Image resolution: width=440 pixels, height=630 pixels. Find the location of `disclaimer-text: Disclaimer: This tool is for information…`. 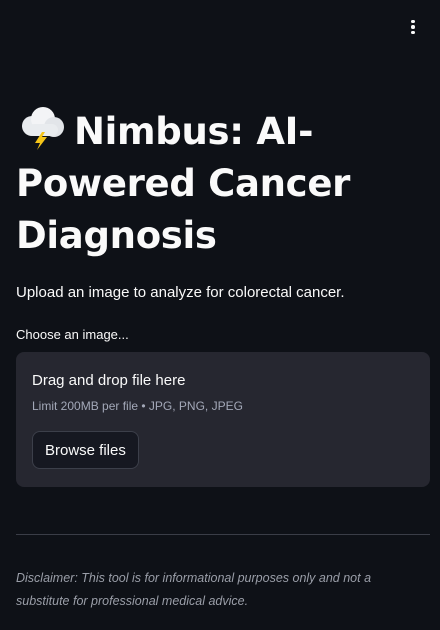

disclaimer-text: Disclaimer: This tool is for information… is located at coordinates (194, 589).